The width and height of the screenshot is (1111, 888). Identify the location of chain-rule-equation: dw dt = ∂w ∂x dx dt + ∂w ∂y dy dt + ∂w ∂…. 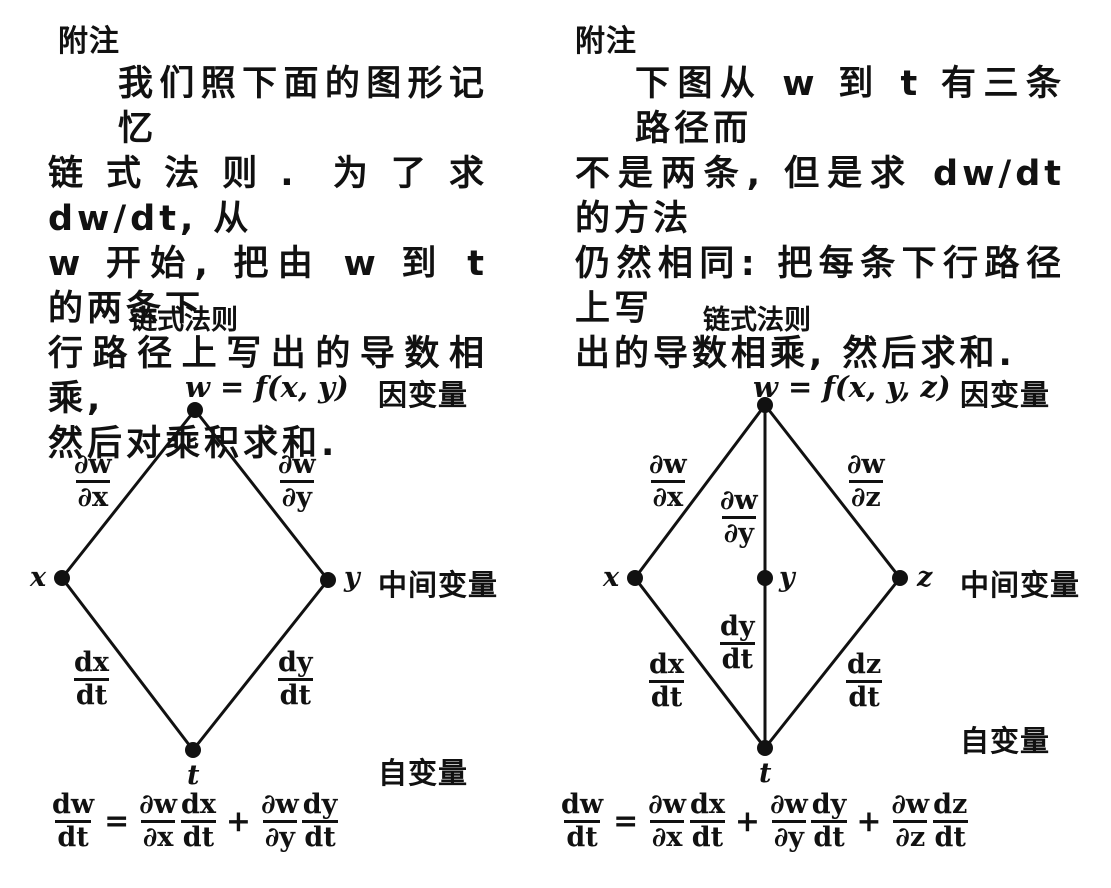
(764, 821).